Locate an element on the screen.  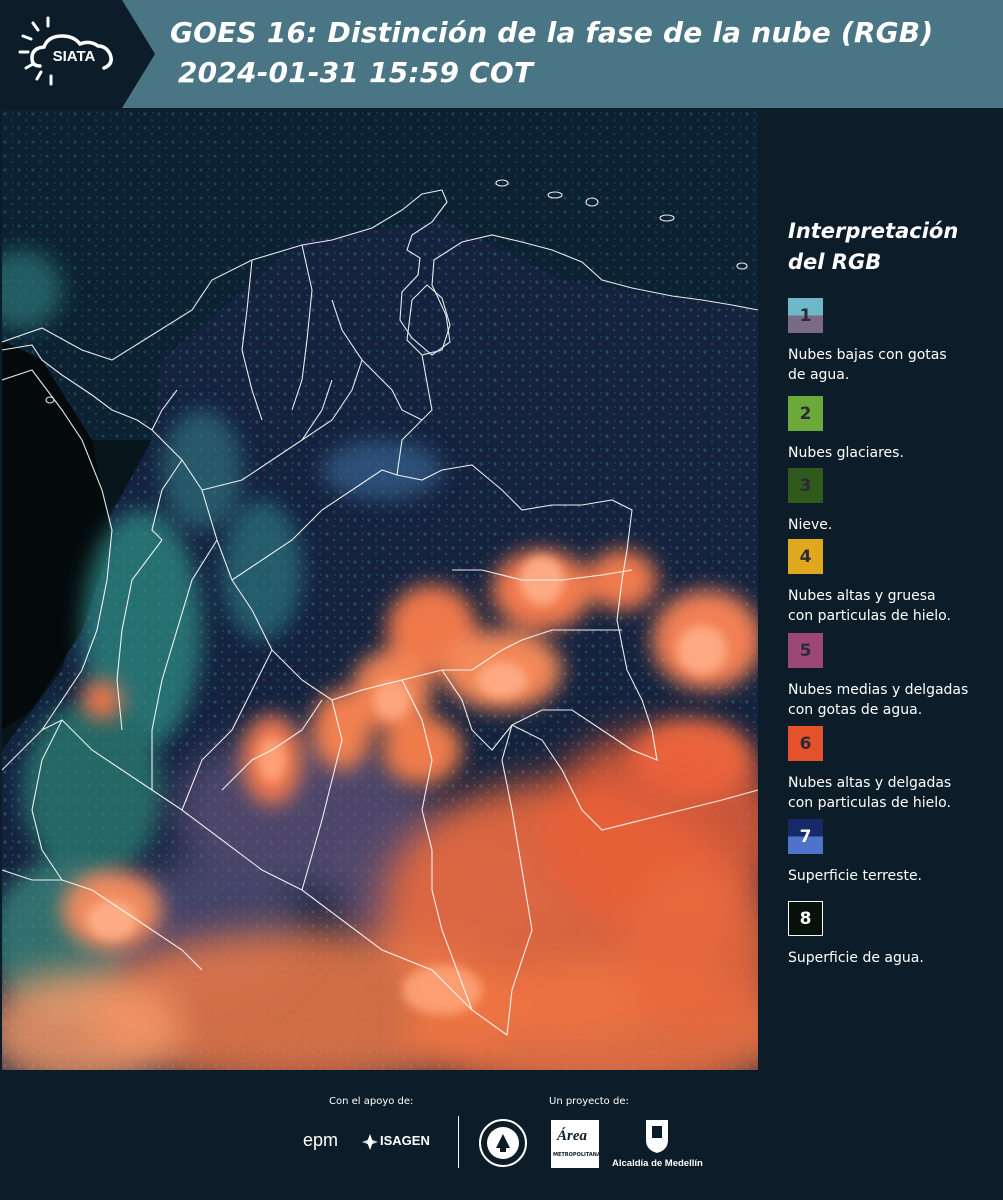
legend-swatch: 8 is located at coordinates (805, 918).